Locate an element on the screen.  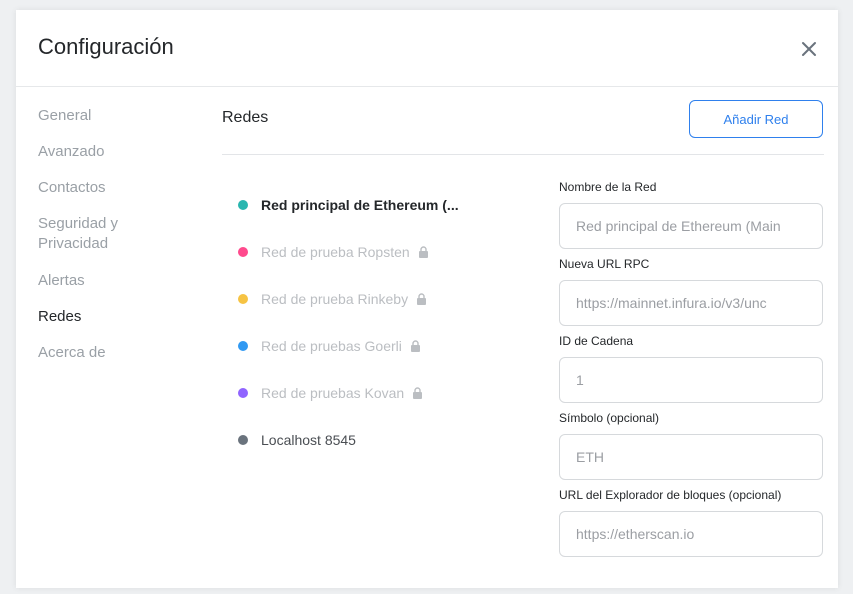
network-name: Red de prueba Ropsten is located at coordinates (335, 251).